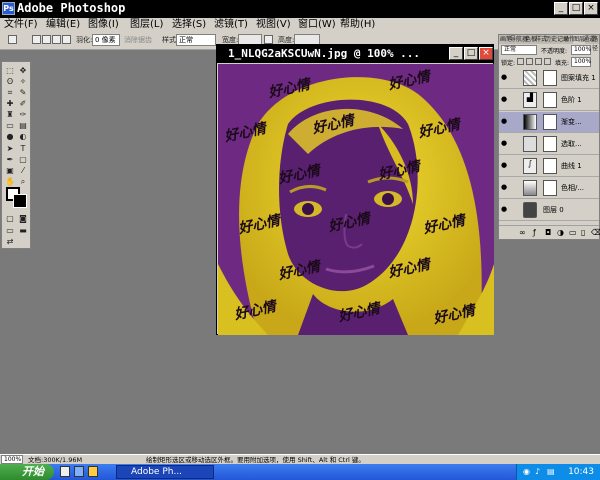  What do you see at coordinates (10, 71) in the screenshot?
I see `marquee-tool-icon: ⬚` at bounding box center [10, 71].